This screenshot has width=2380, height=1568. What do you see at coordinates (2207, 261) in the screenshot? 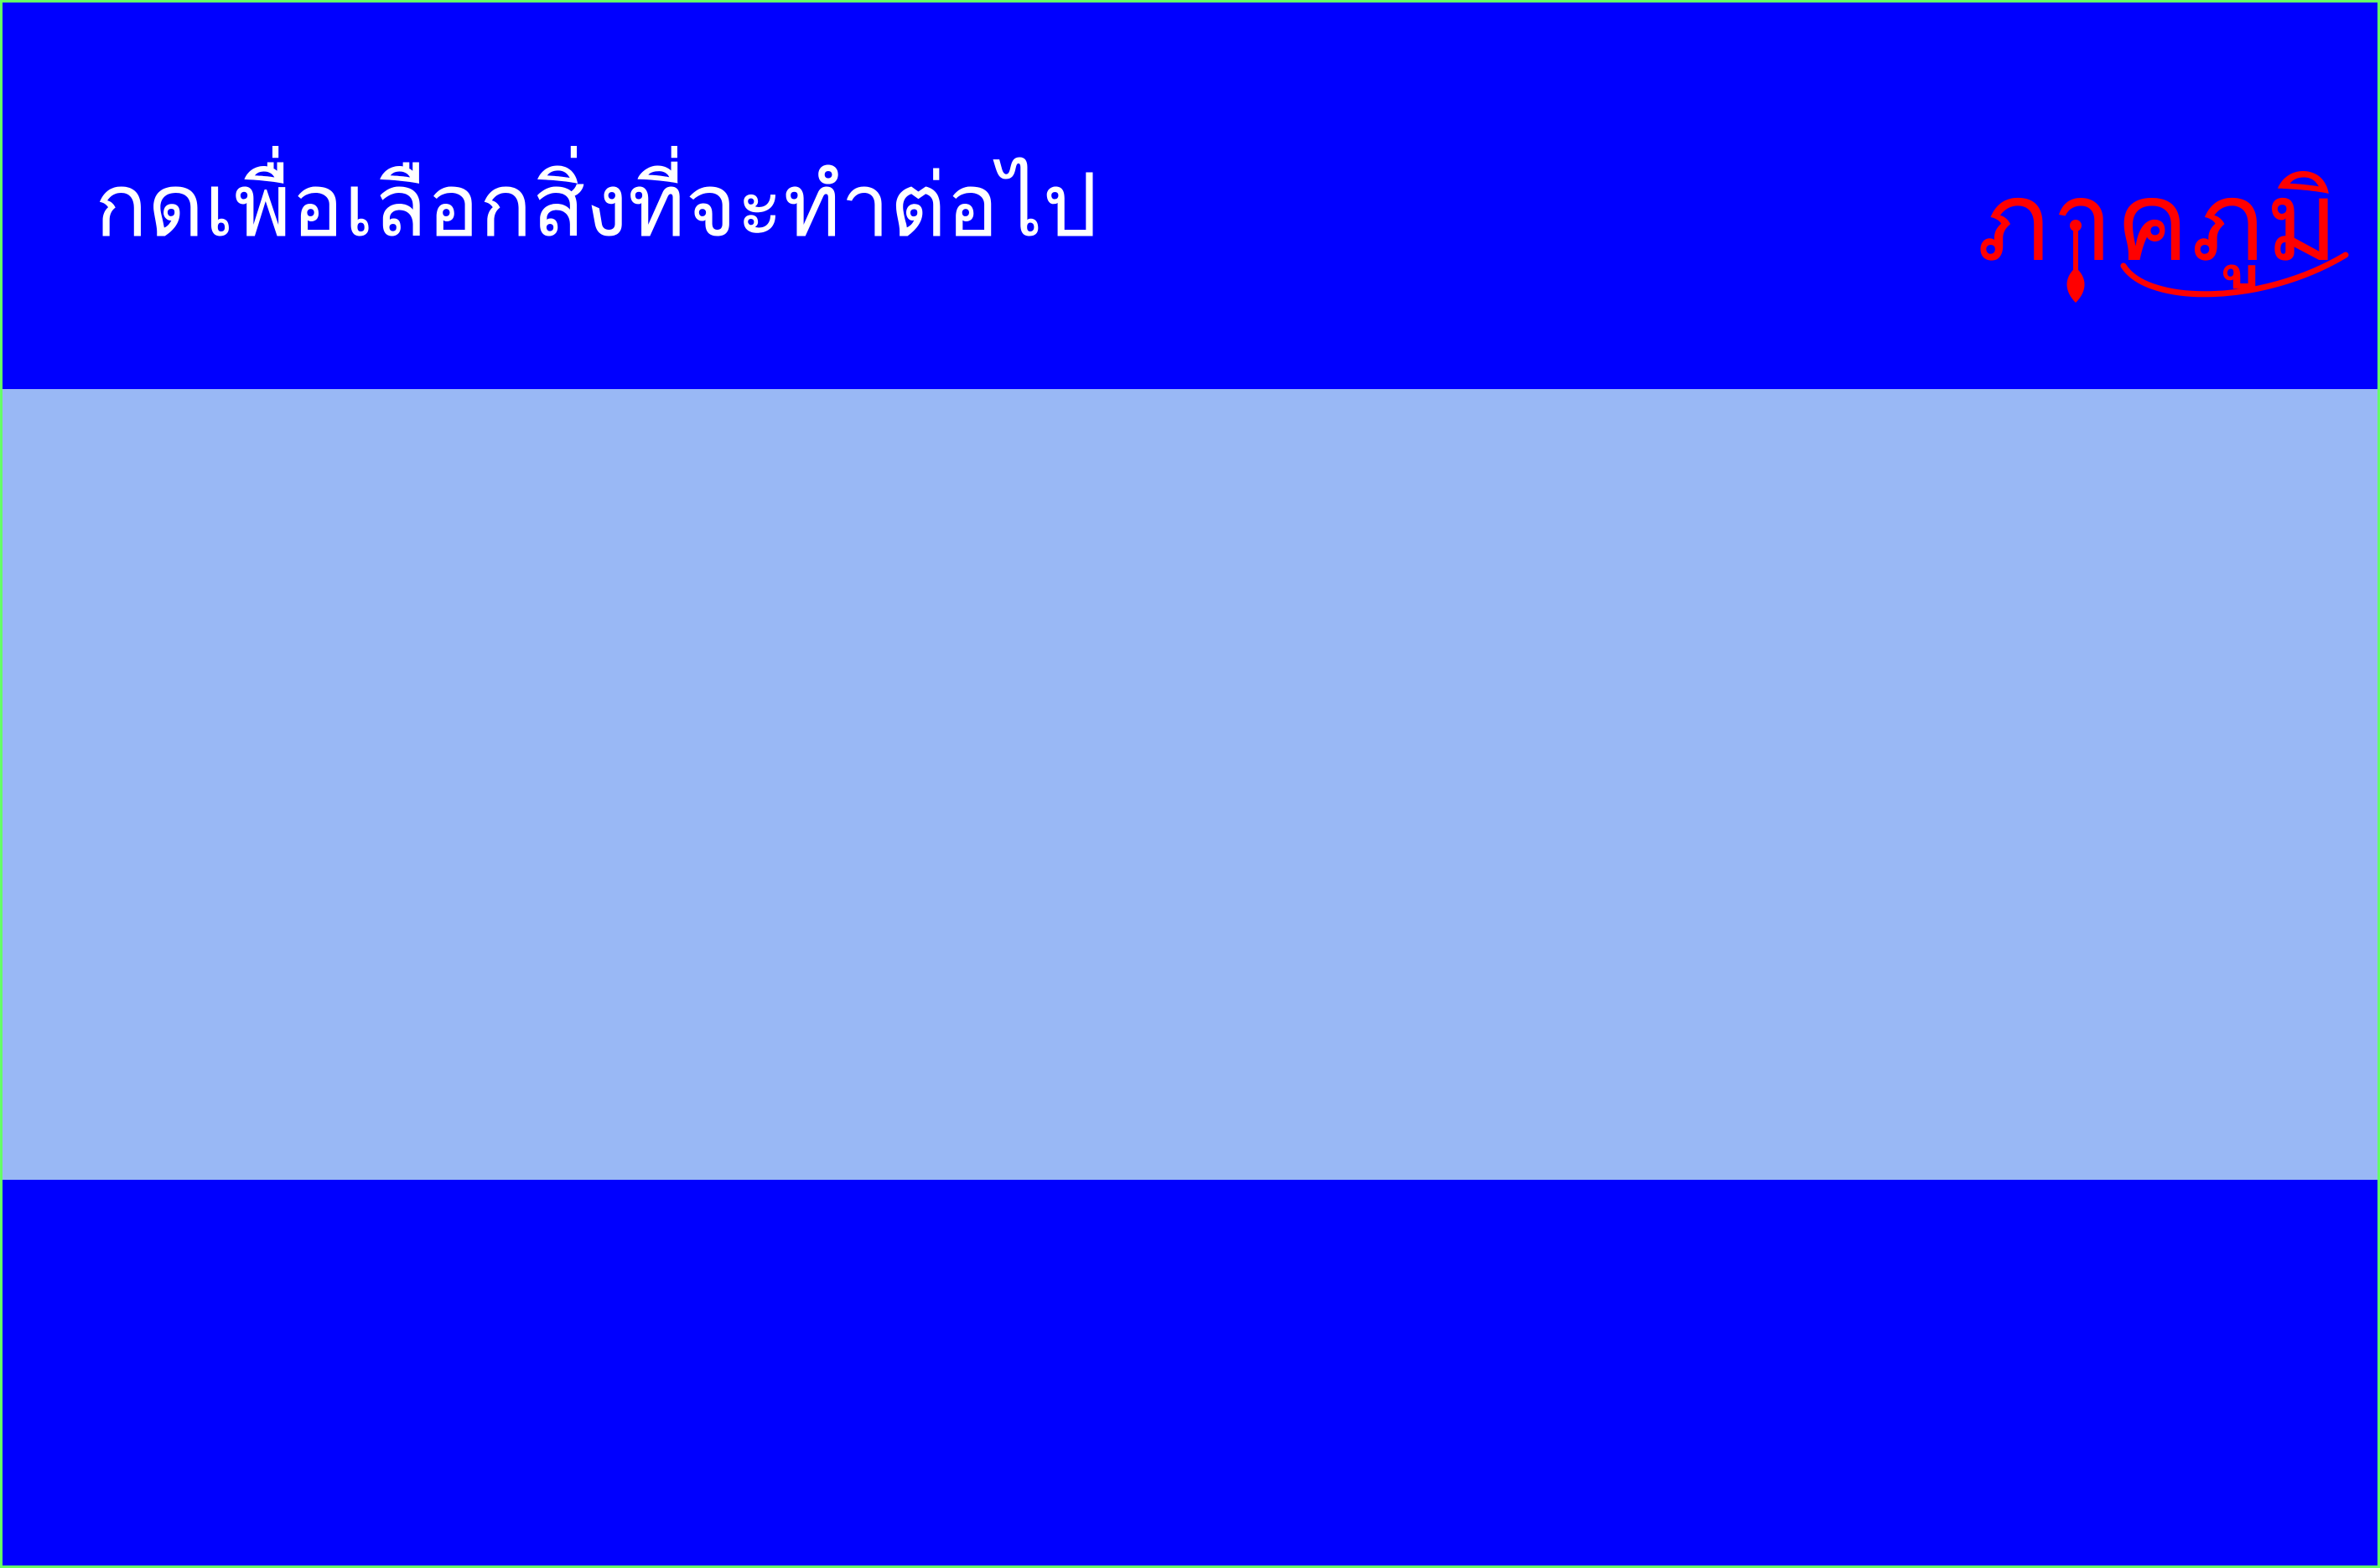
I see `logo-swash-icon` at bounding box center [2207, 261].